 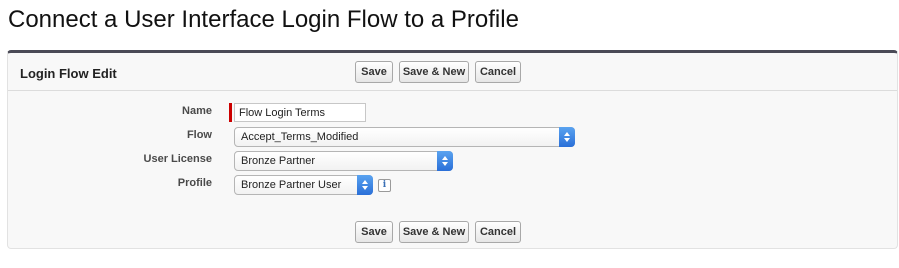 I want to click on panel-header: Login Flow Edit Save Save & New Cancel, so click(x=452, y=72).